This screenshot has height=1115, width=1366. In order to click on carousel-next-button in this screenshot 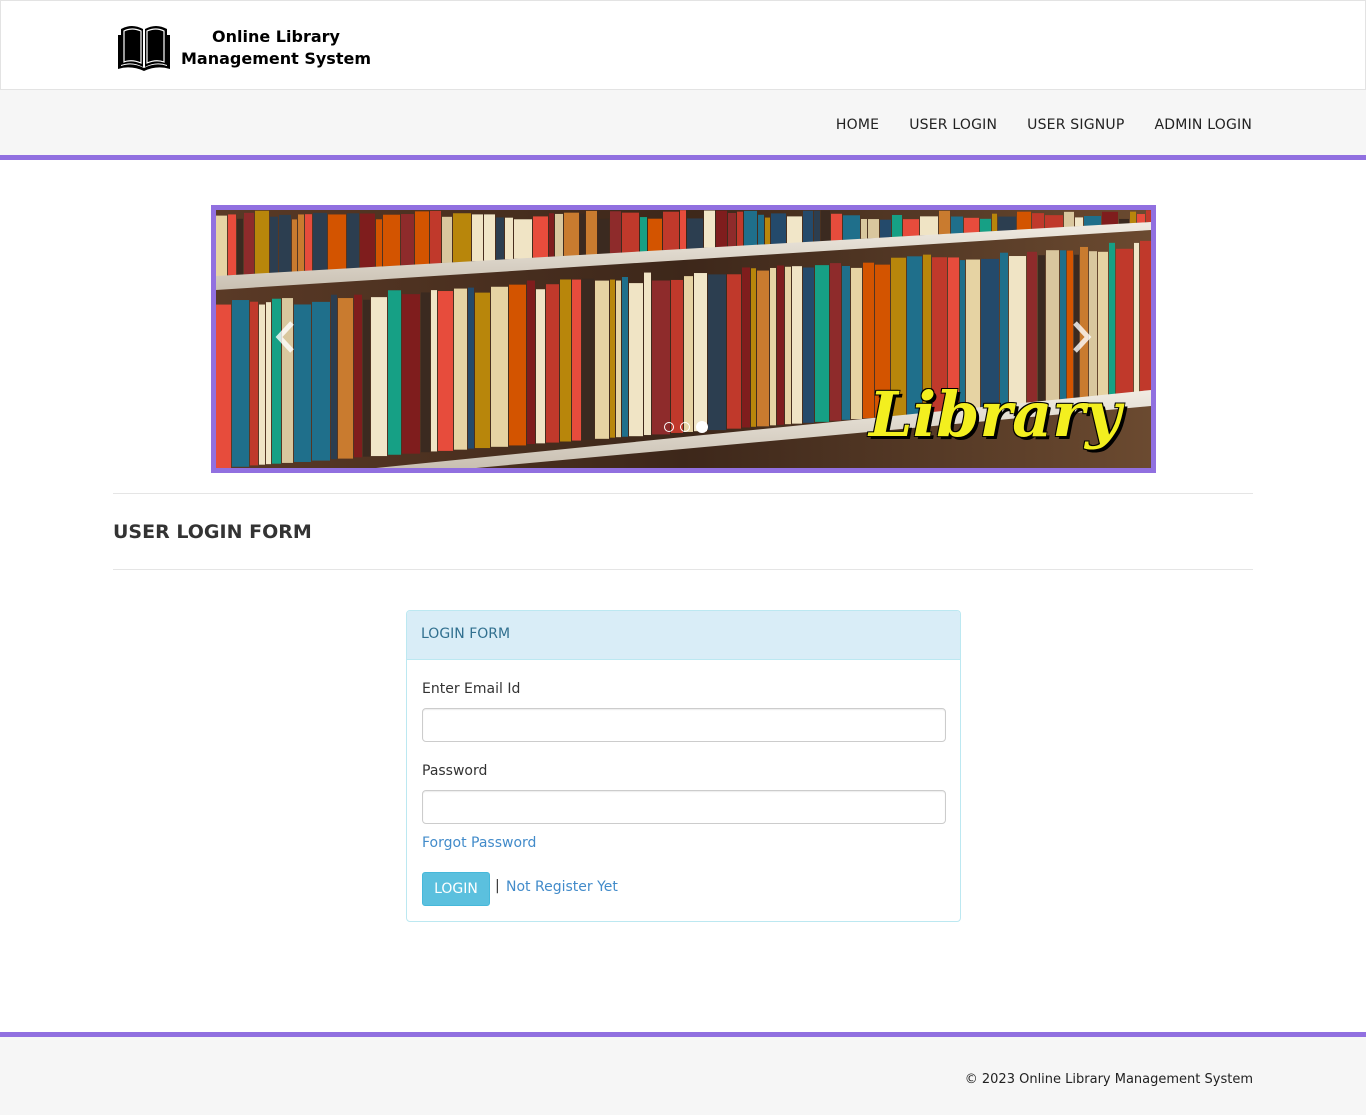, I will do `click(1082, 337)`.